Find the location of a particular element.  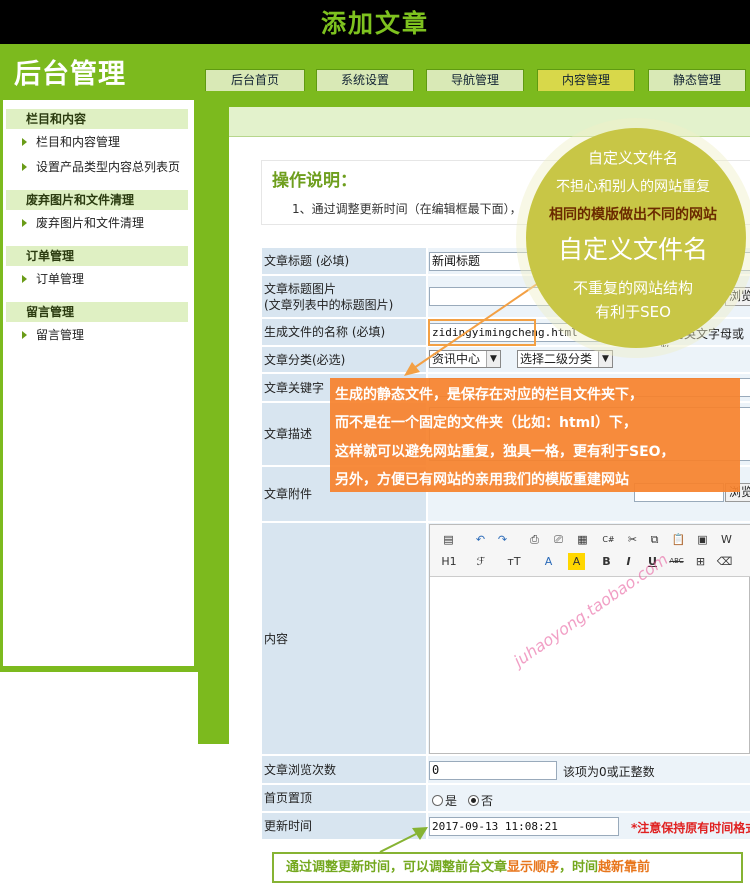

bubble-line-5: 不重复的网站结构 is located at coordinates (632, 288).